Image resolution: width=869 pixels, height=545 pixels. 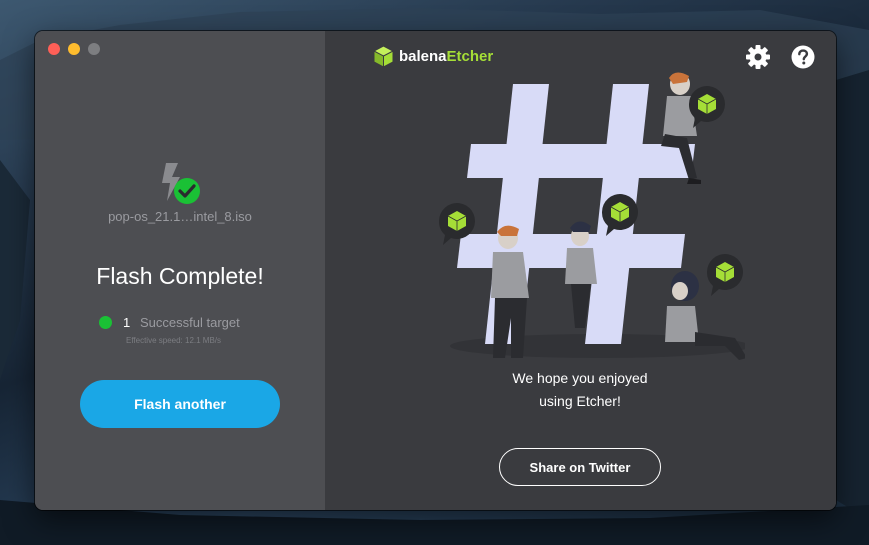 What do you see at coordinates (758, 57) in the screenshot?
I see `gear-icon` at bounding box center [758, 57].